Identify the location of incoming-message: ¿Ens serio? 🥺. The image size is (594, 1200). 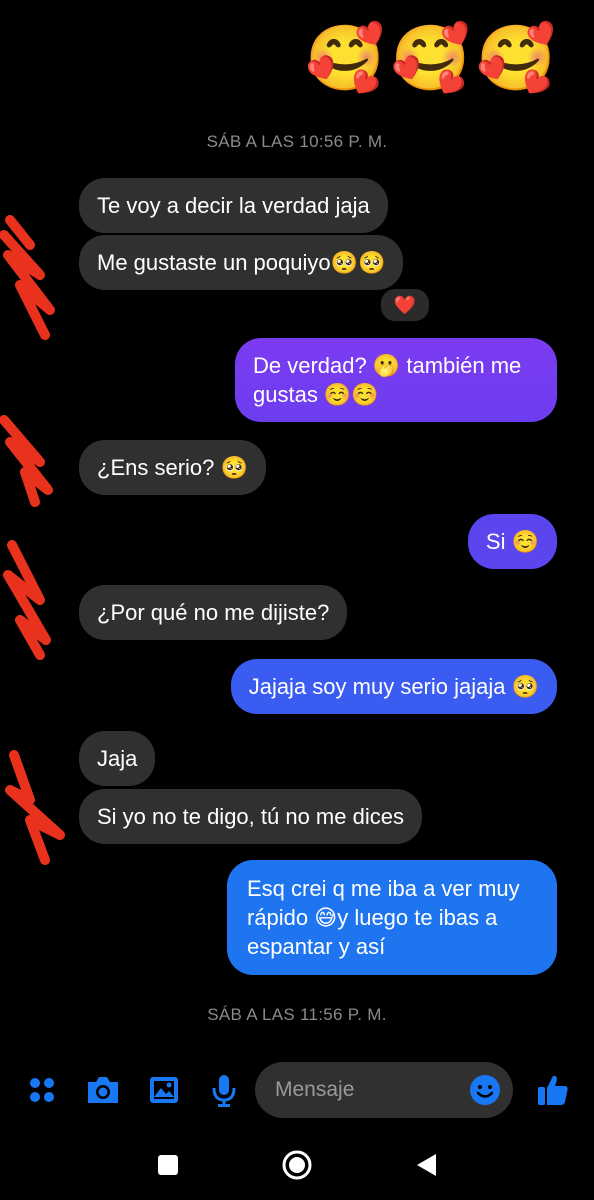
(172, 467).